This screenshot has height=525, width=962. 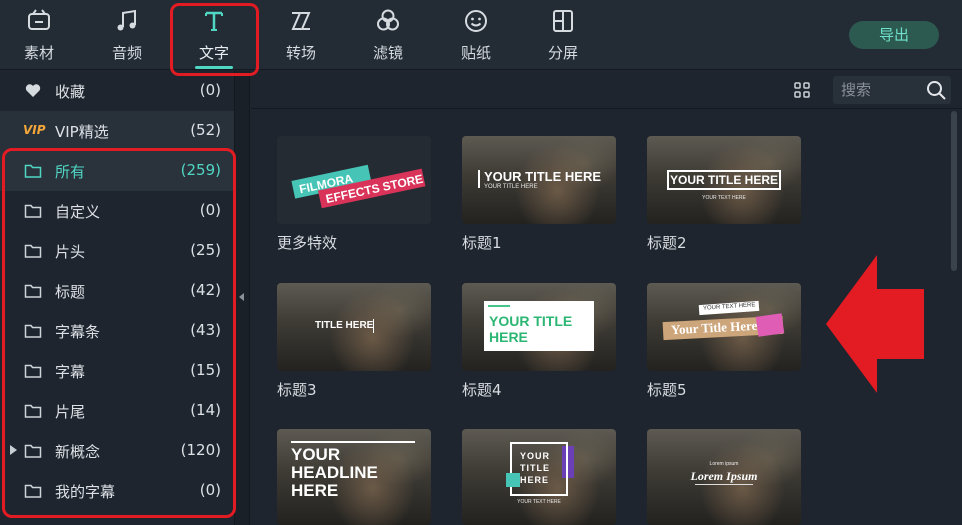 I want to click on tab-audio: 音频, so click(x=127, y=35).